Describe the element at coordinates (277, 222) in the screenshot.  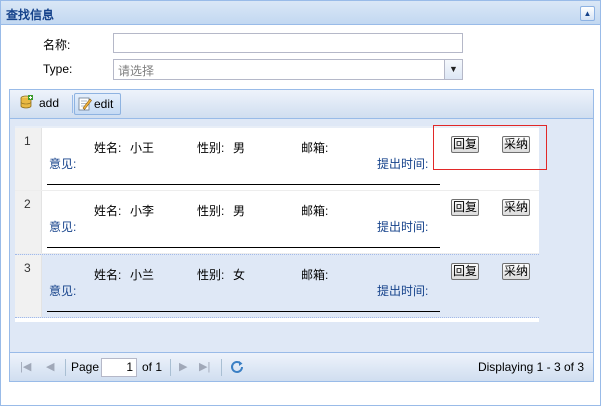
I see `table-row: 2 姓名: 小李 性别: 男 邮箱: 意见: 提出时间: 回复 采纳` at that location.